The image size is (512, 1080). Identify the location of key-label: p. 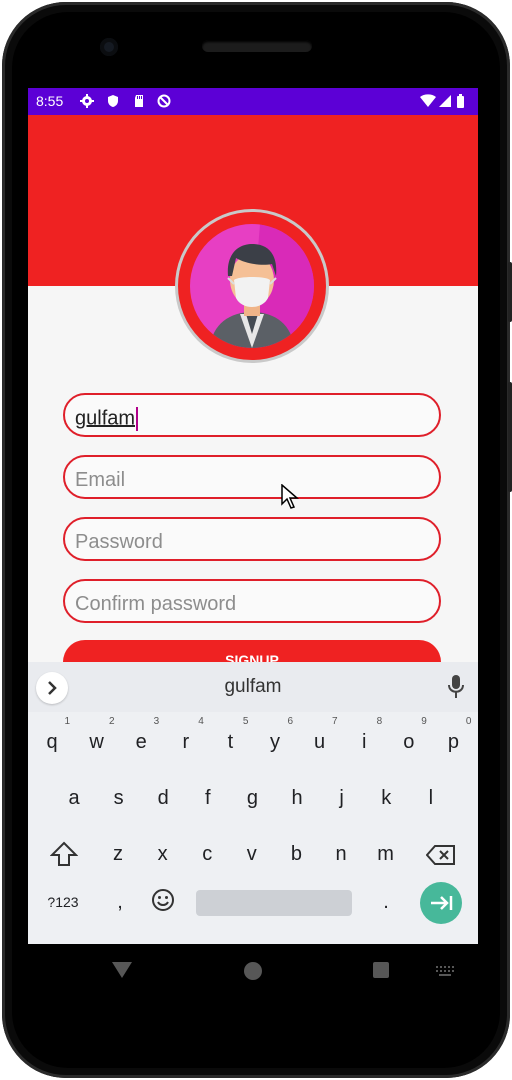
(453, 742).